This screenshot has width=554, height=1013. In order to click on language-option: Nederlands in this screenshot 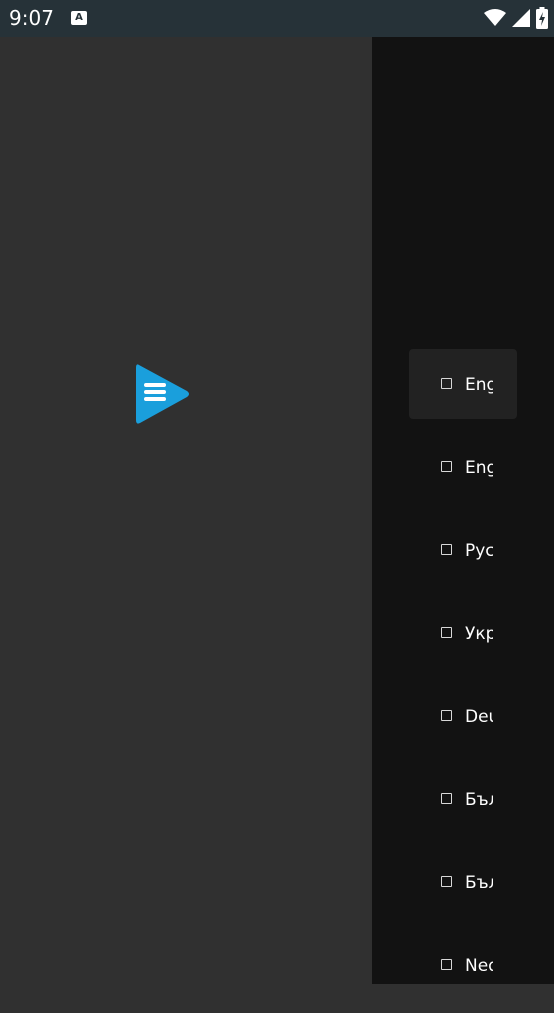, I will do `click(463, 965)`.